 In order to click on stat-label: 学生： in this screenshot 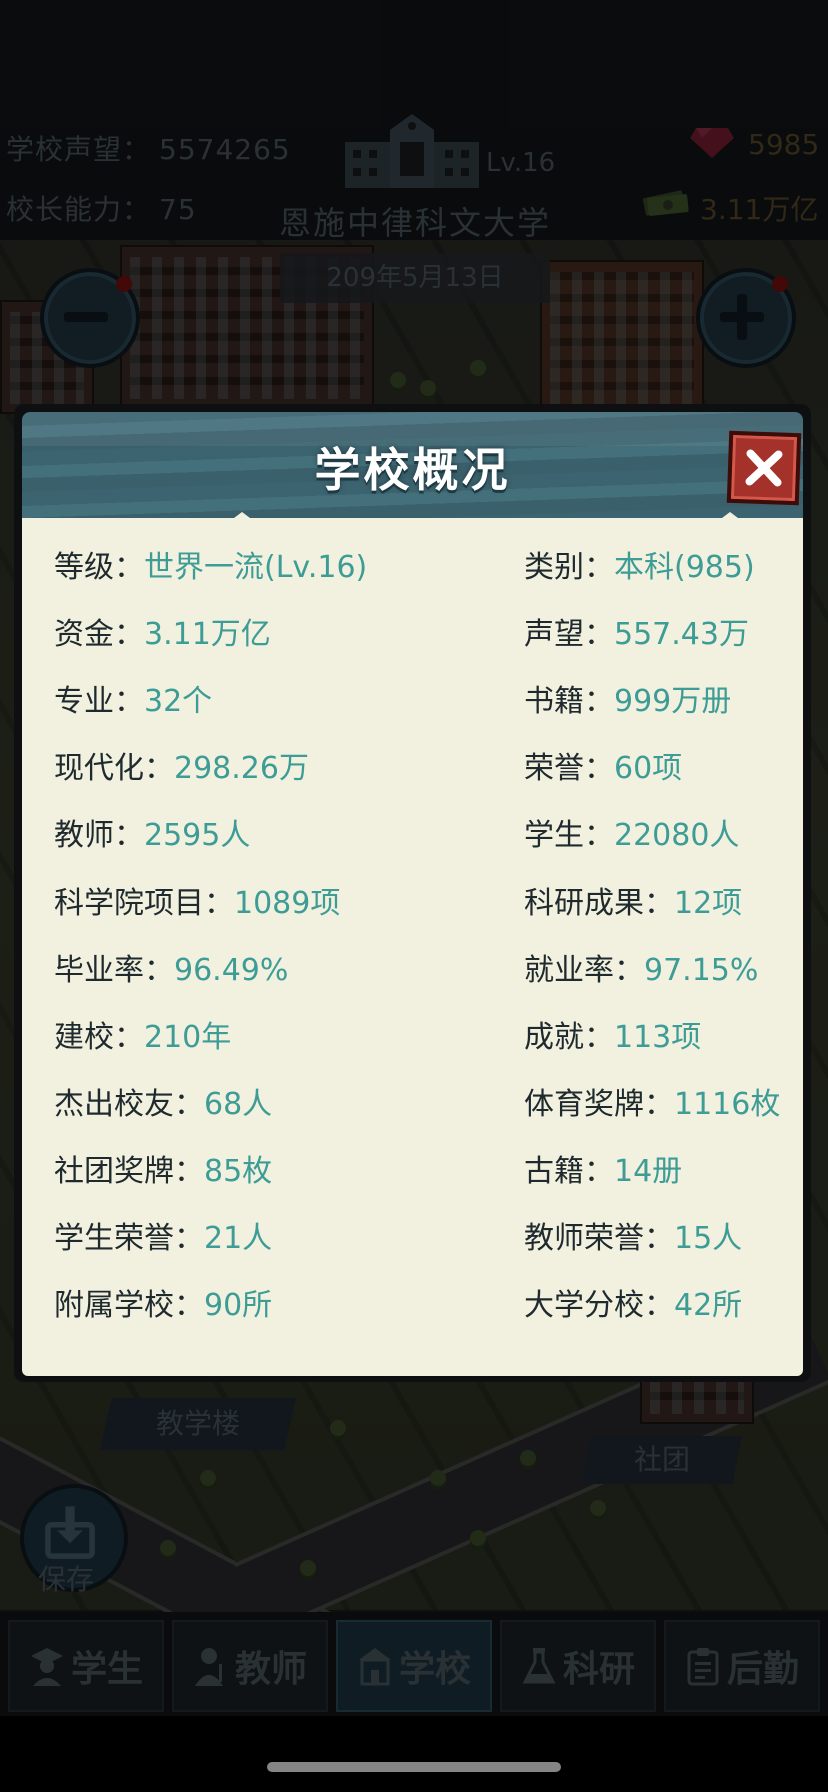, I will do `click(569, 836)`.